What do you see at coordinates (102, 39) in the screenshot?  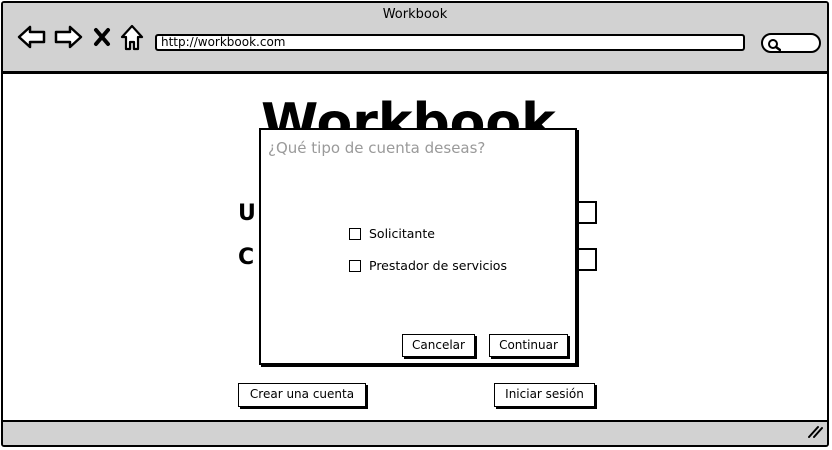 I see `close-icon` at bounding box center [102, 39].